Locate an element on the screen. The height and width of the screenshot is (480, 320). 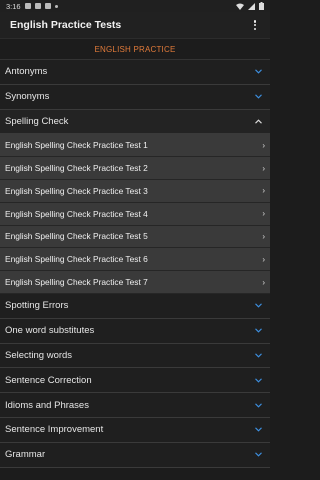
category-label: Selecting words is located at coordinates (39, 355).